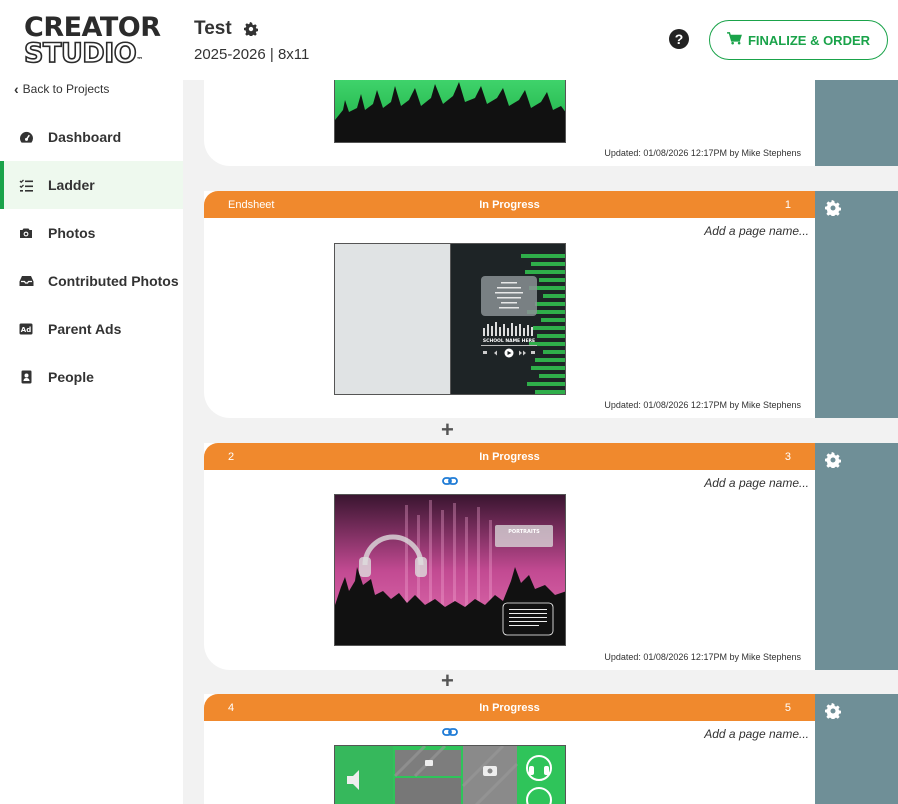 This screenshot has height=804, width=898. What do you see at coordinates (734, 40) in the screenshot?
I see `shopping-cart-icon` at bounding box center [734, 40].